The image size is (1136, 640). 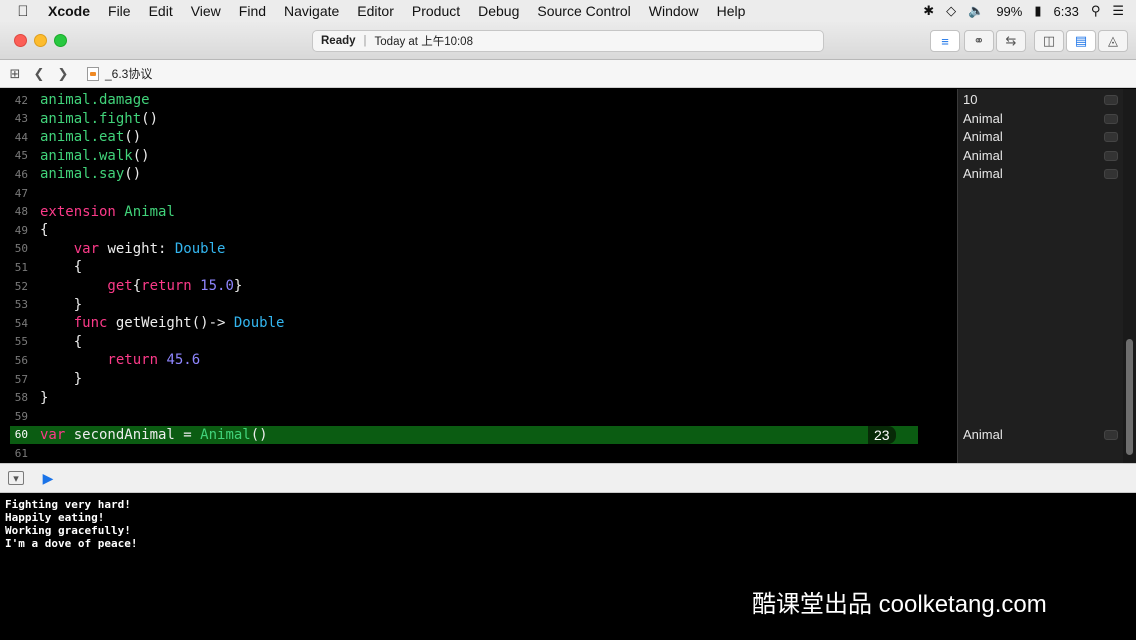 What do you see at coordinates (206, 11) in the screenshot?
I see `menu-view: View` at bounding box center [206, 11].